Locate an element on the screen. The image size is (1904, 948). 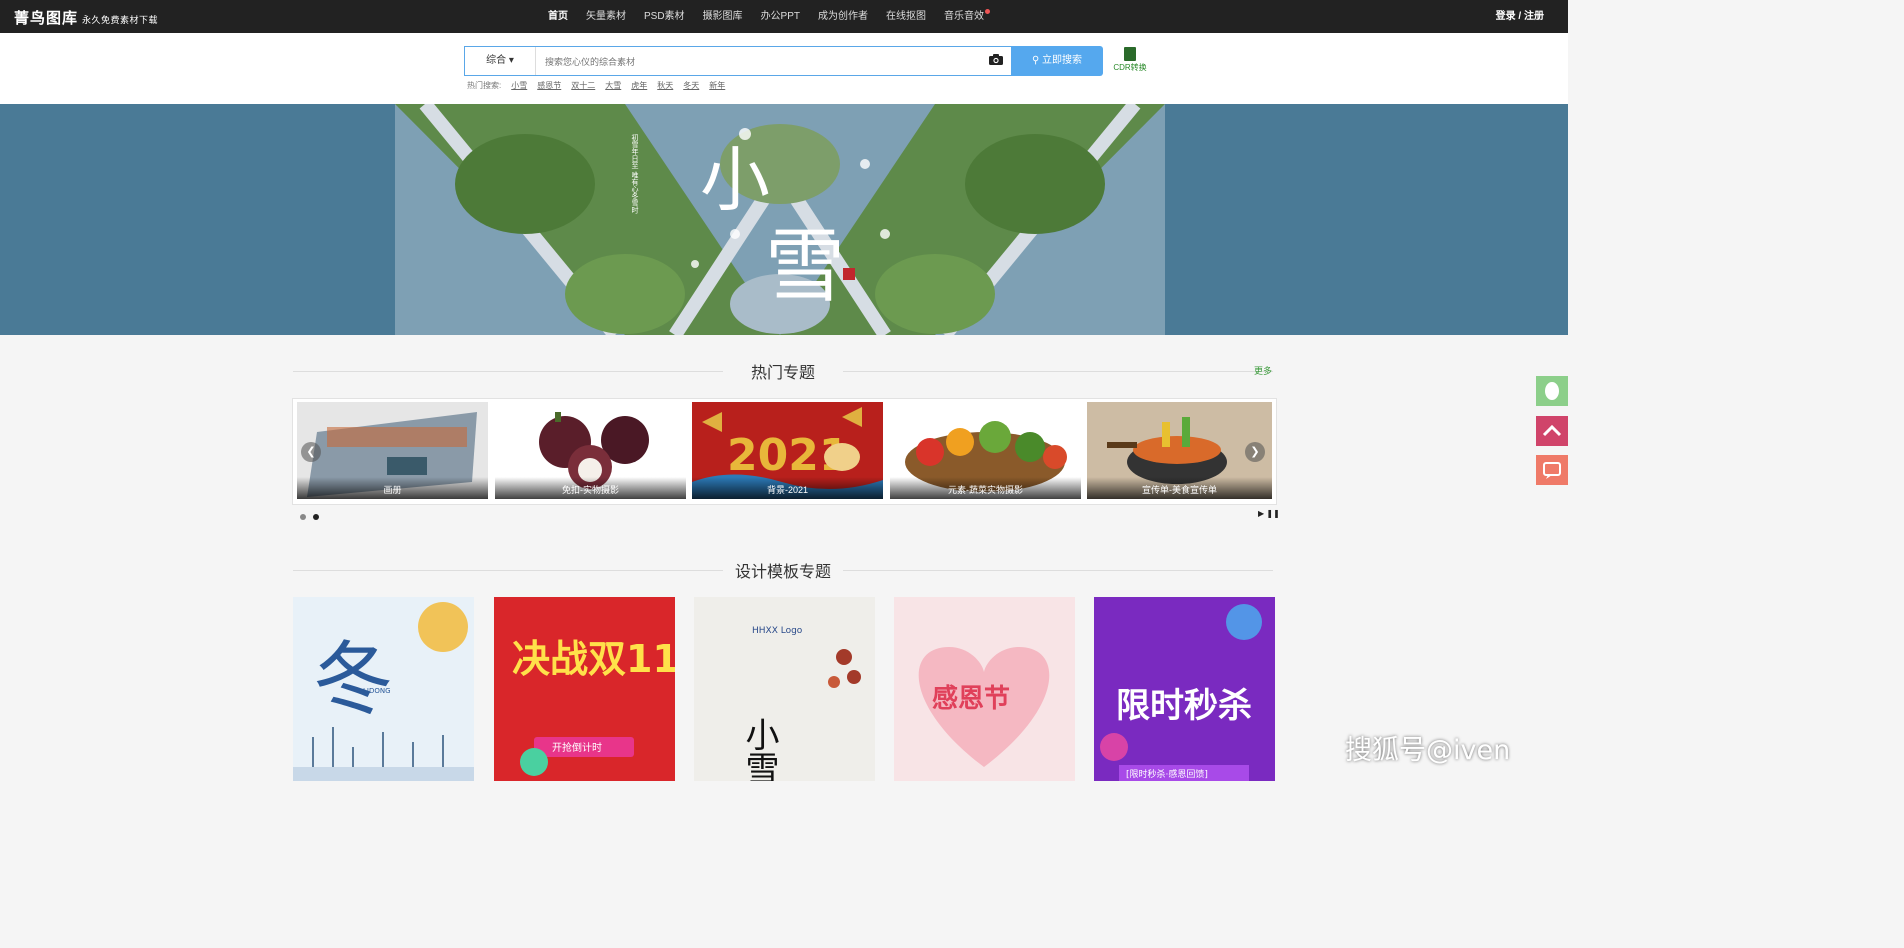
template-card: 冬 LIDONG is located at coordinates (383, 689).